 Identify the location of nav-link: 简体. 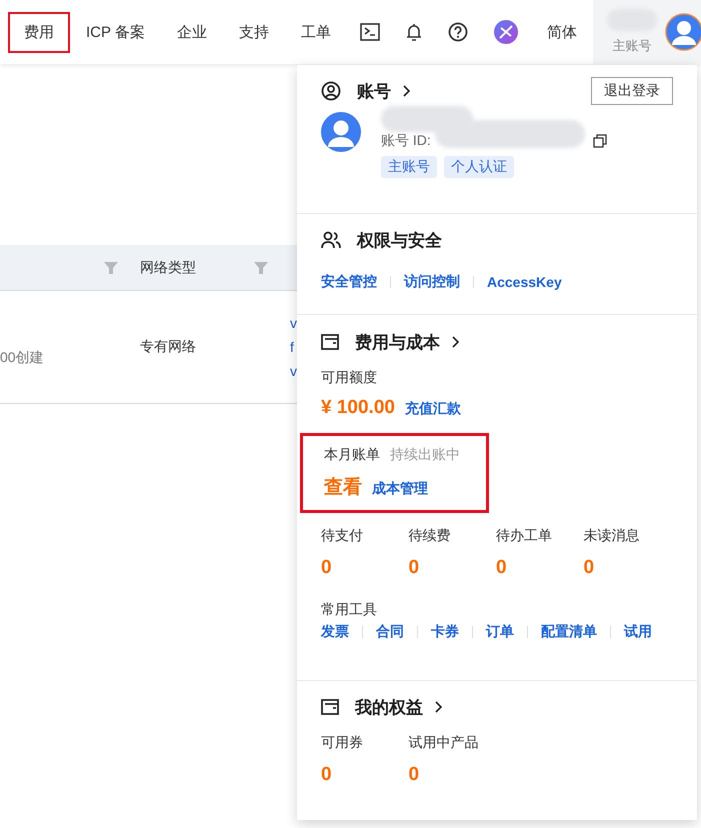
(561, 32).